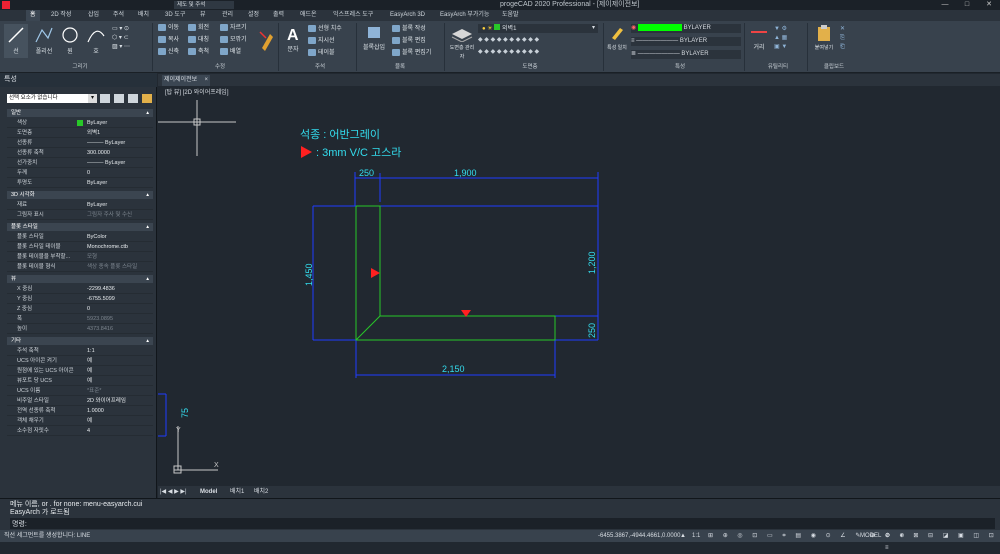 The width and height of the screenshot is (1000, 554). Describe the element at coordinates (80, 227) in the screenshot. I see `section-header: 플롯 스타일 ▴` at that location.